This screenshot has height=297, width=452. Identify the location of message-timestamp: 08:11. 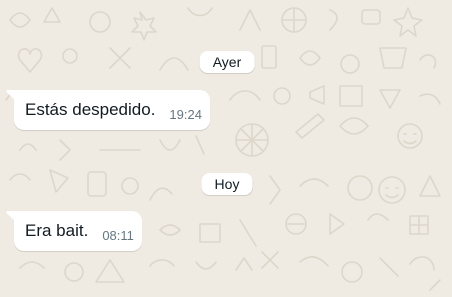
(118, 235).